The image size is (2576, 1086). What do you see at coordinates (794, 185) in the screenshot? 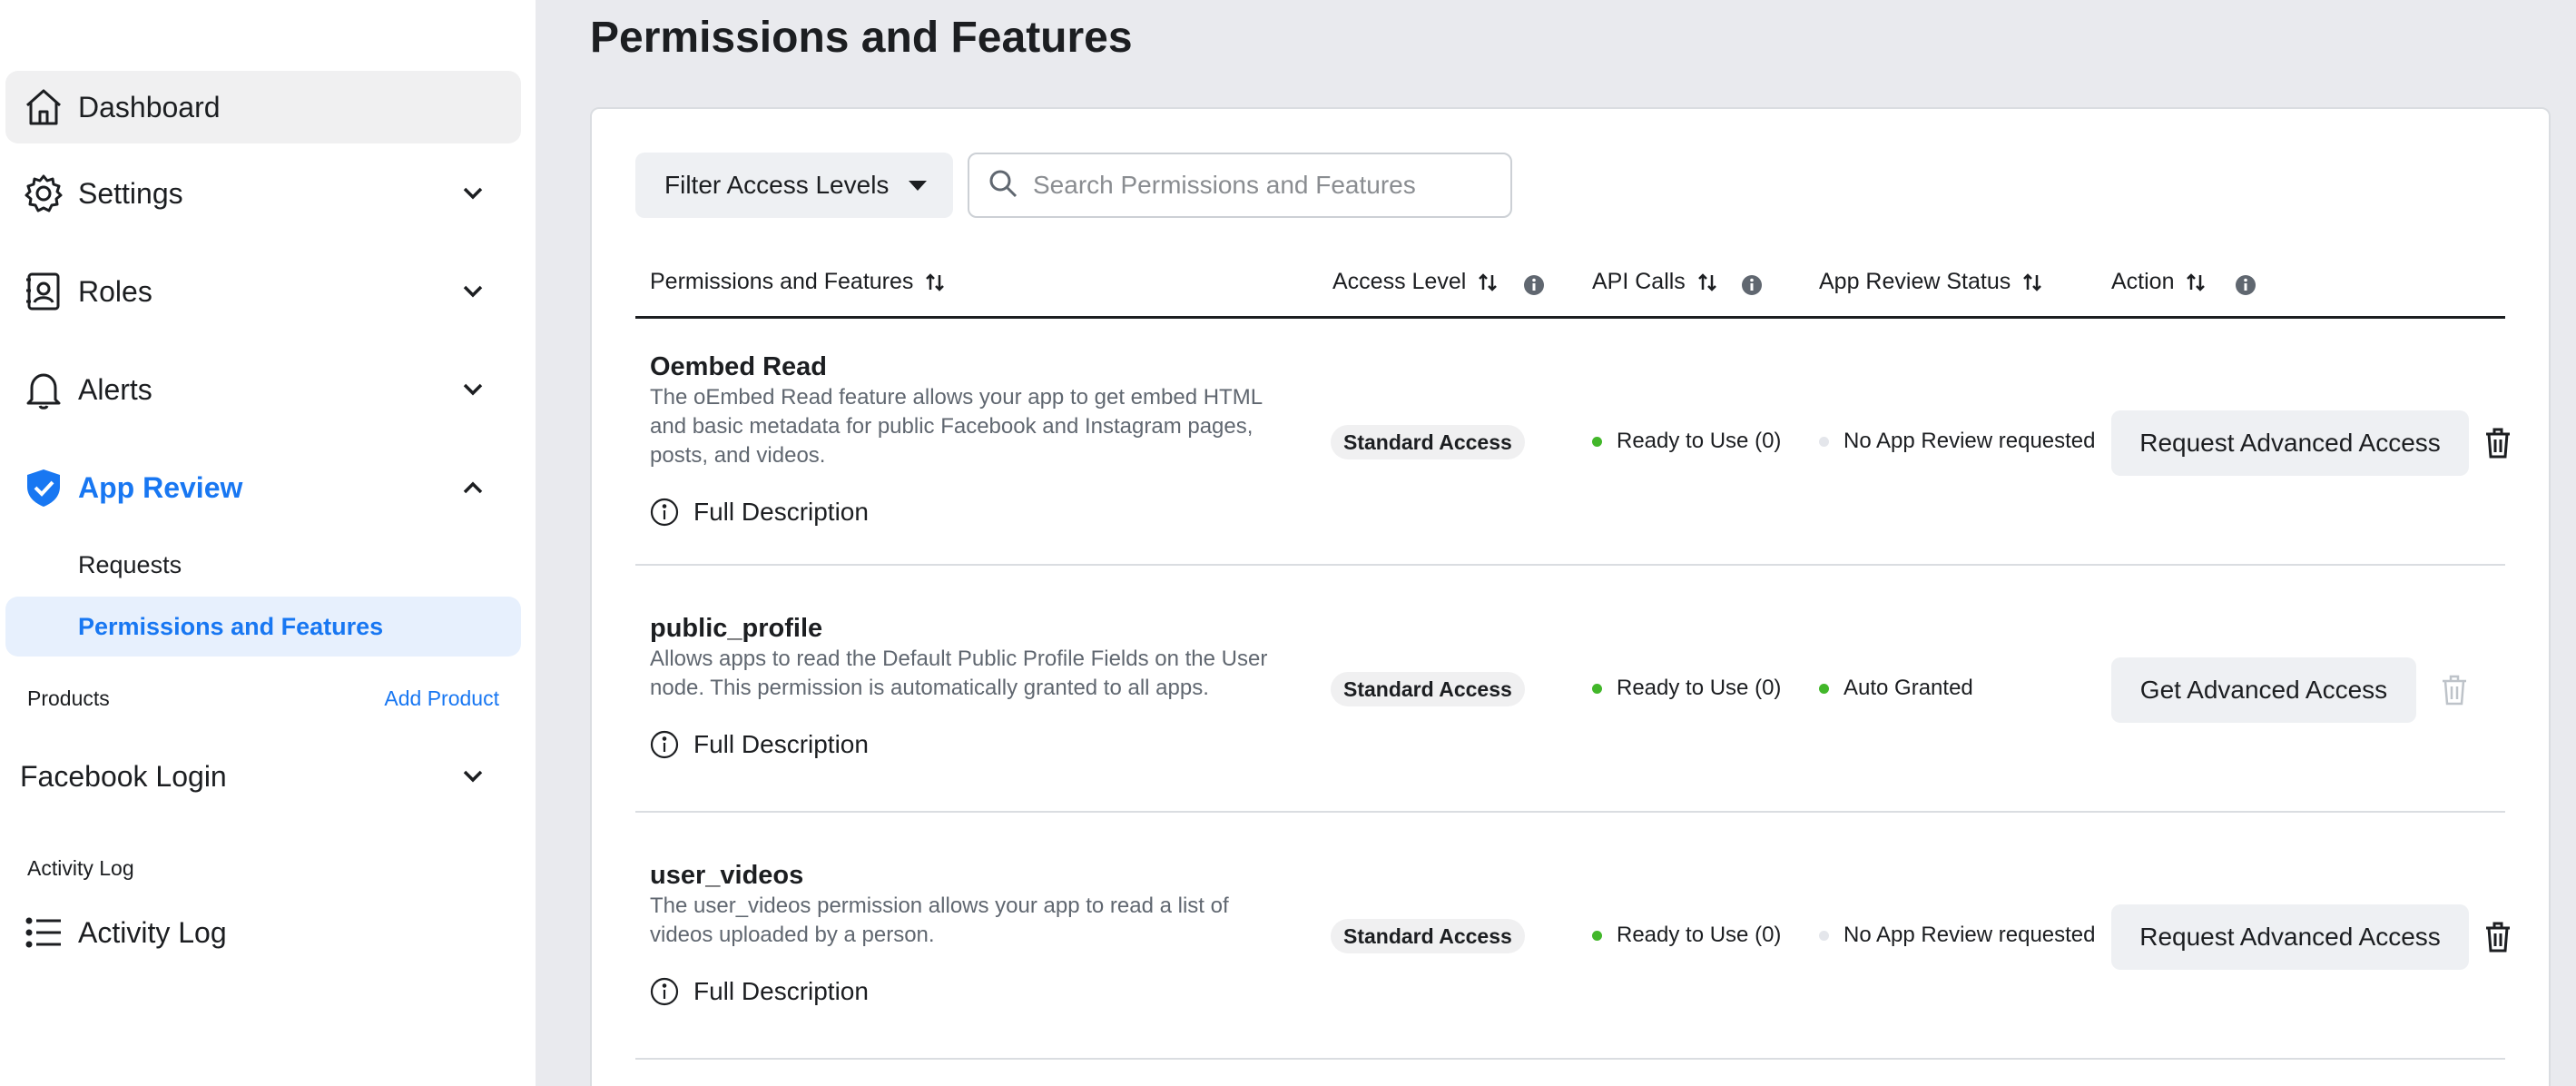
I see `filter-access-levels-button: Filter Access Levels` at bounding box center [794, 185].